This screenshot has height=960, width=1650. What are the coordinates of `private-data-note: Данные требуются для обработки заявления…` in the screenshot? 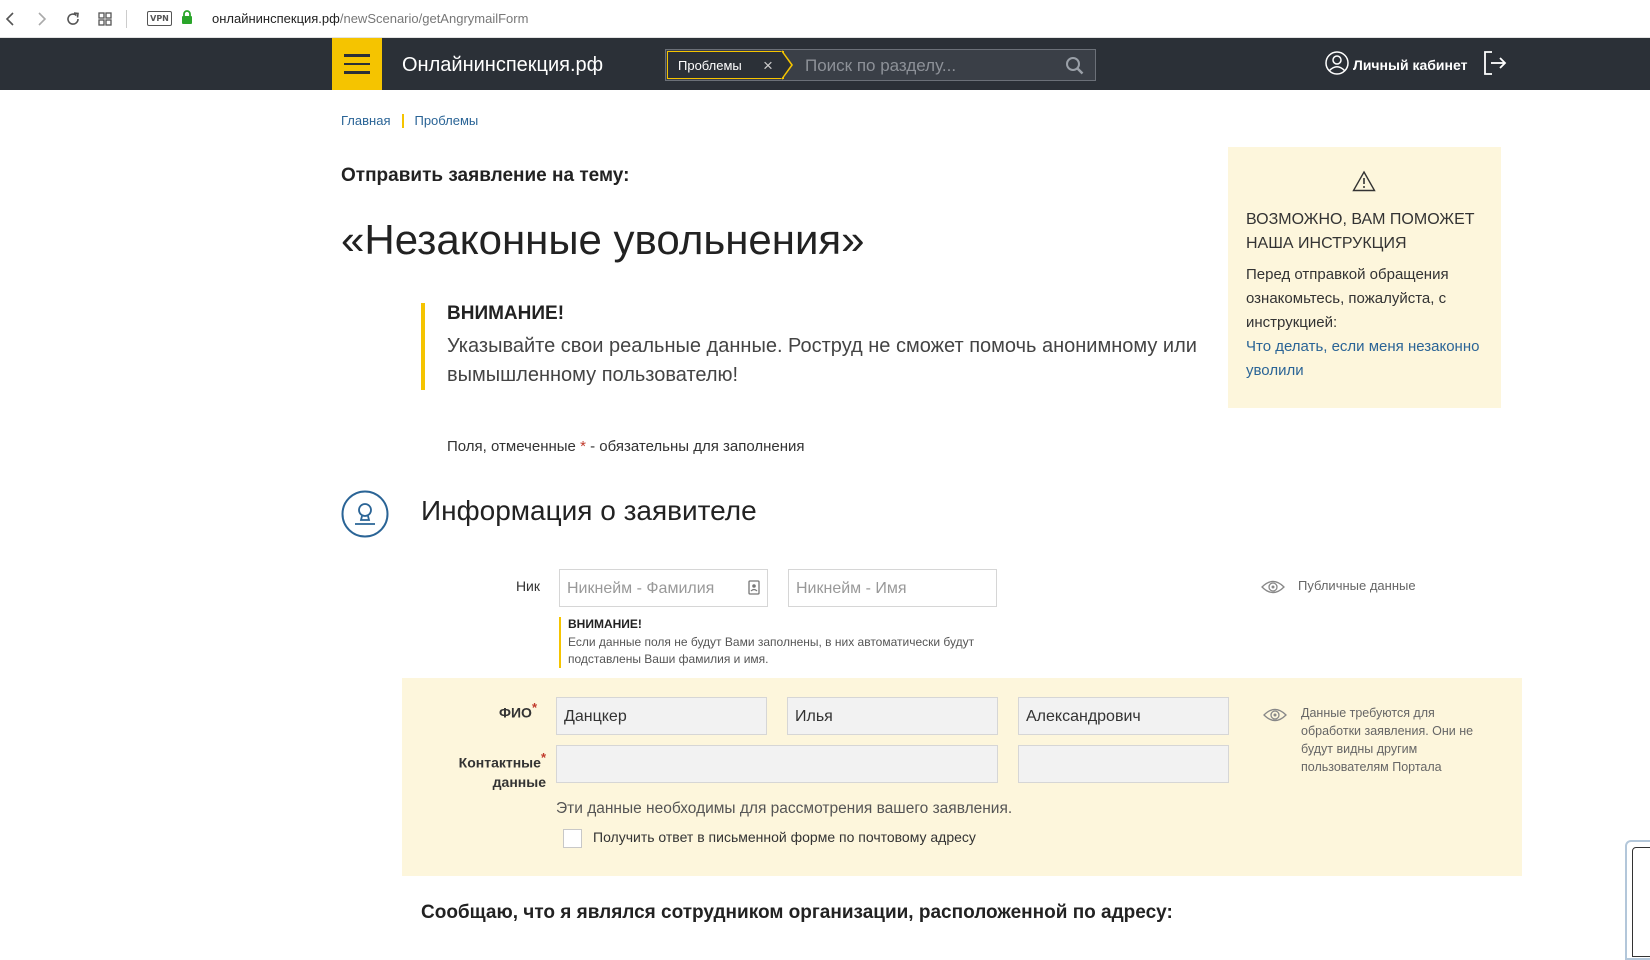 It's located at (1387, 740).